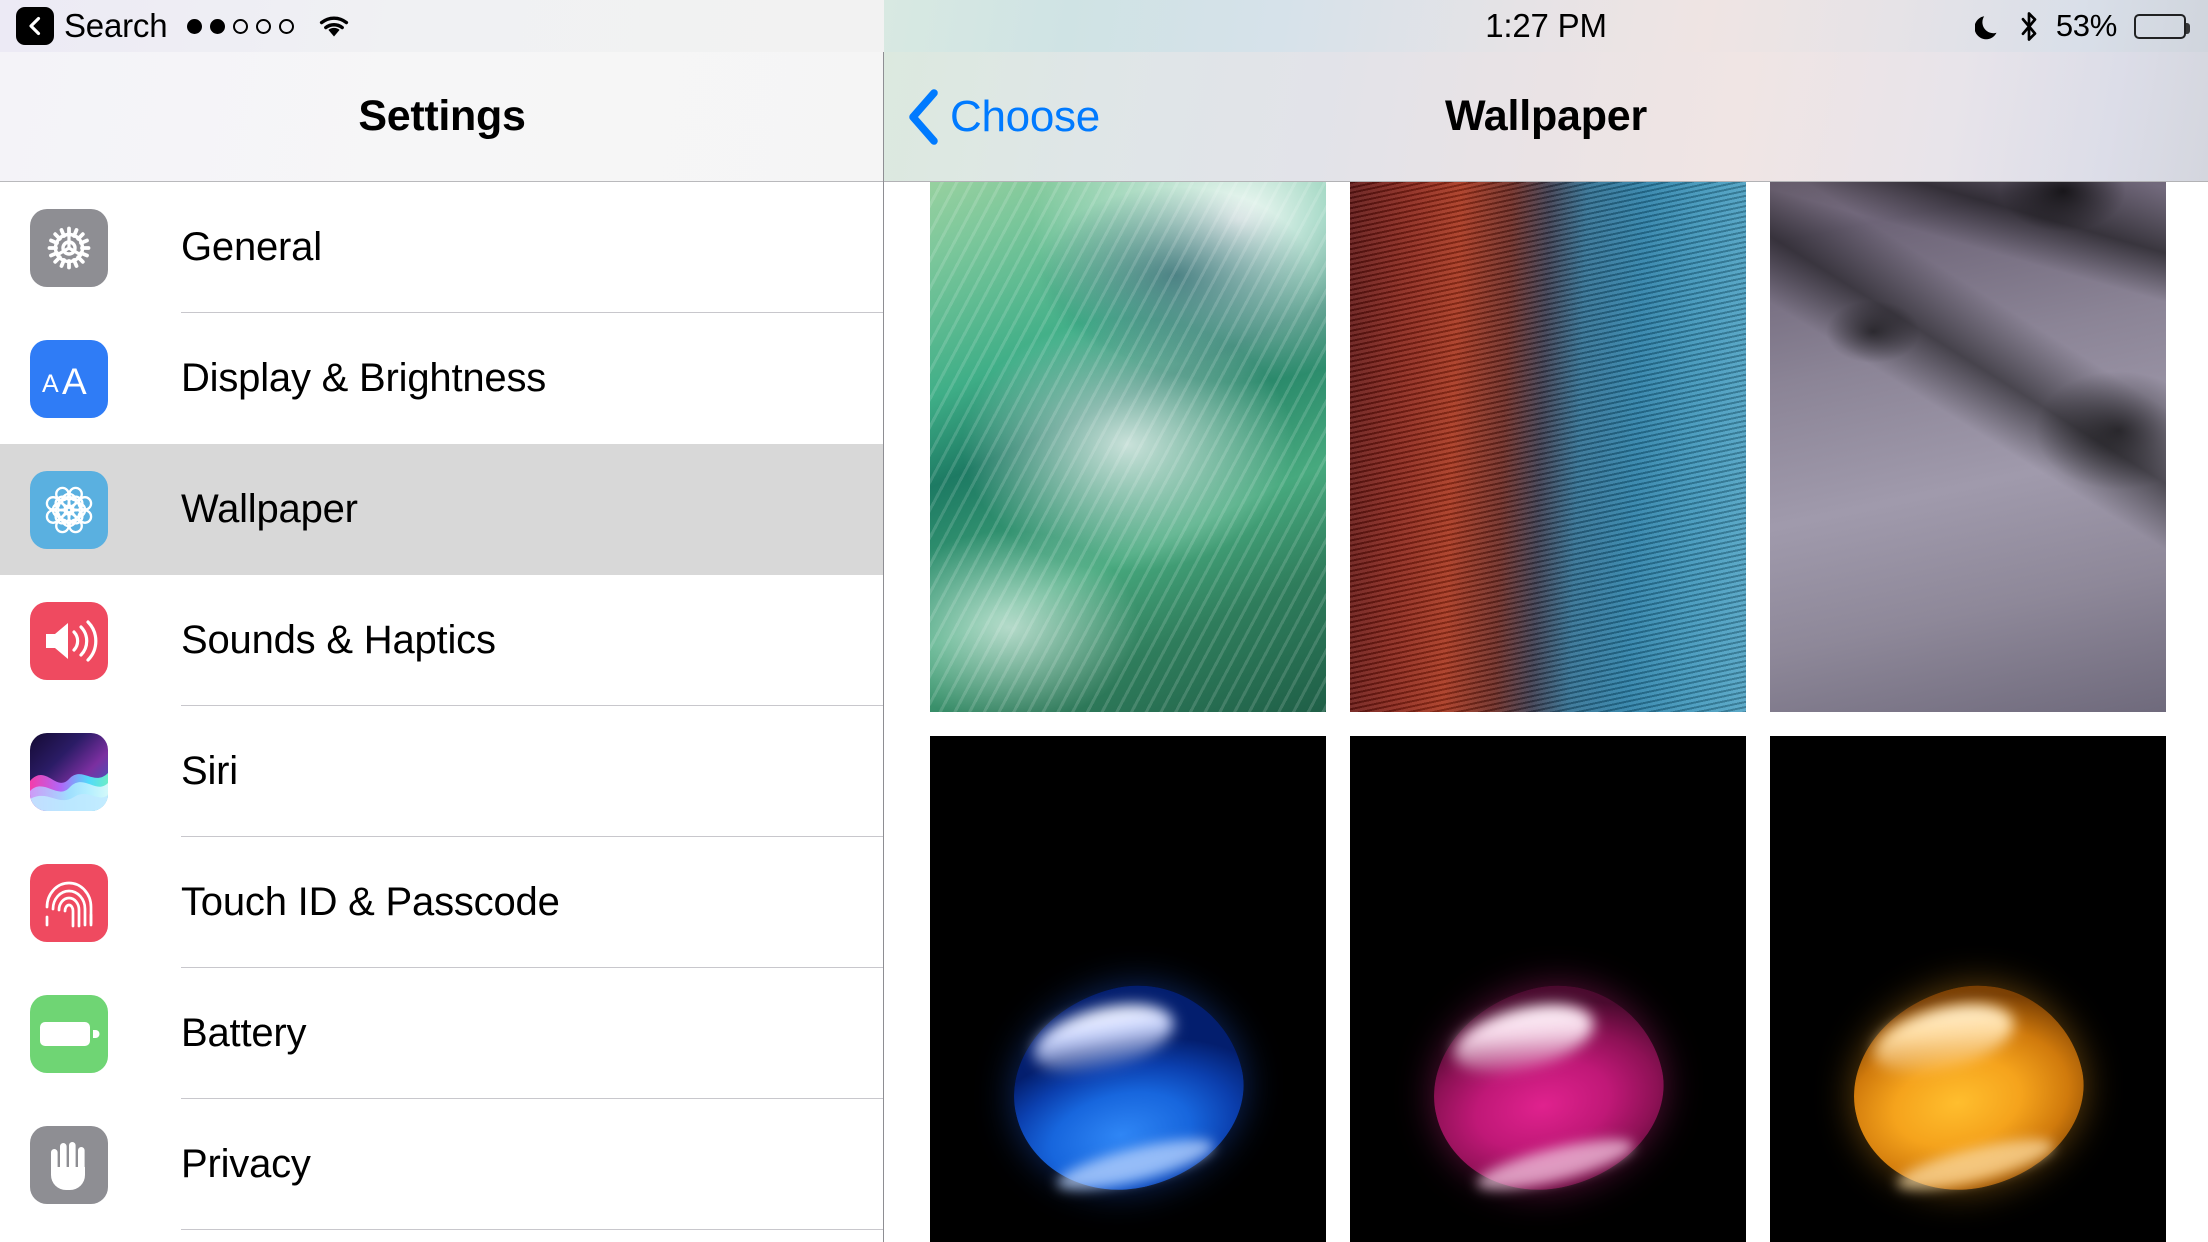 This screenshot has width=2208, height=1242. What do you see at coordinates (246, 1164) in the screenshot?
I see `sidebar-item-label: Privacy` at bounding box center [246, 1164].